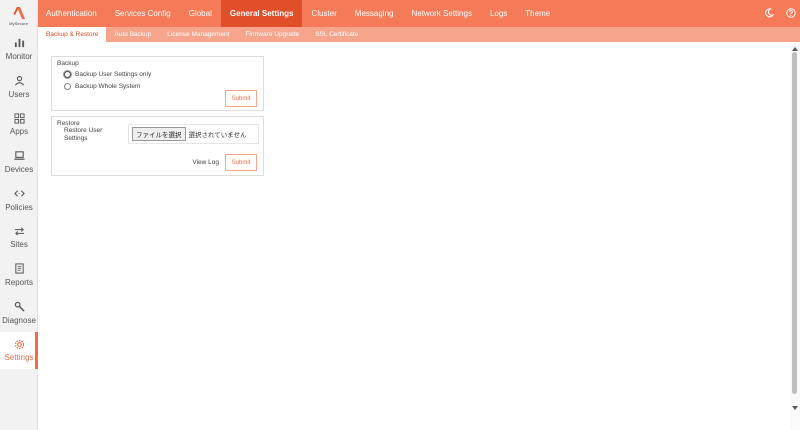  I want to click on tab-ssl-certificate: SSL Certificate, so click(336, 34).